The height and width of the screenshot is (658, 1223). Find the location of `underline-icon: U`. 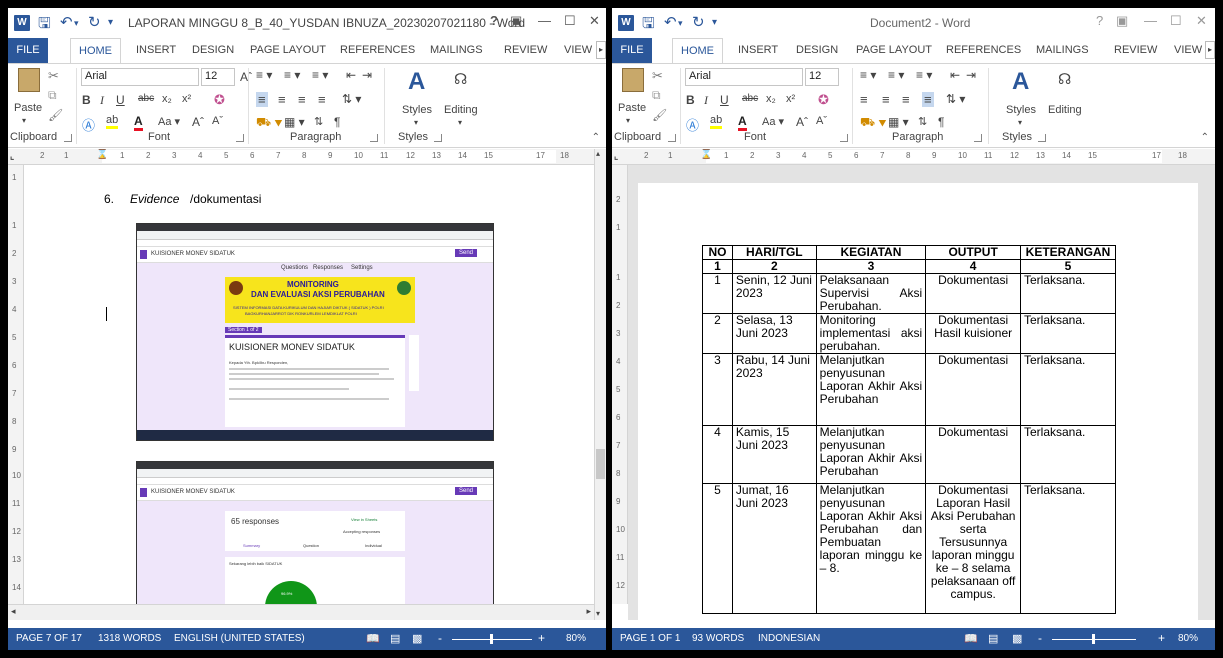

underline-icon: U is located at coordinates (724, 100).